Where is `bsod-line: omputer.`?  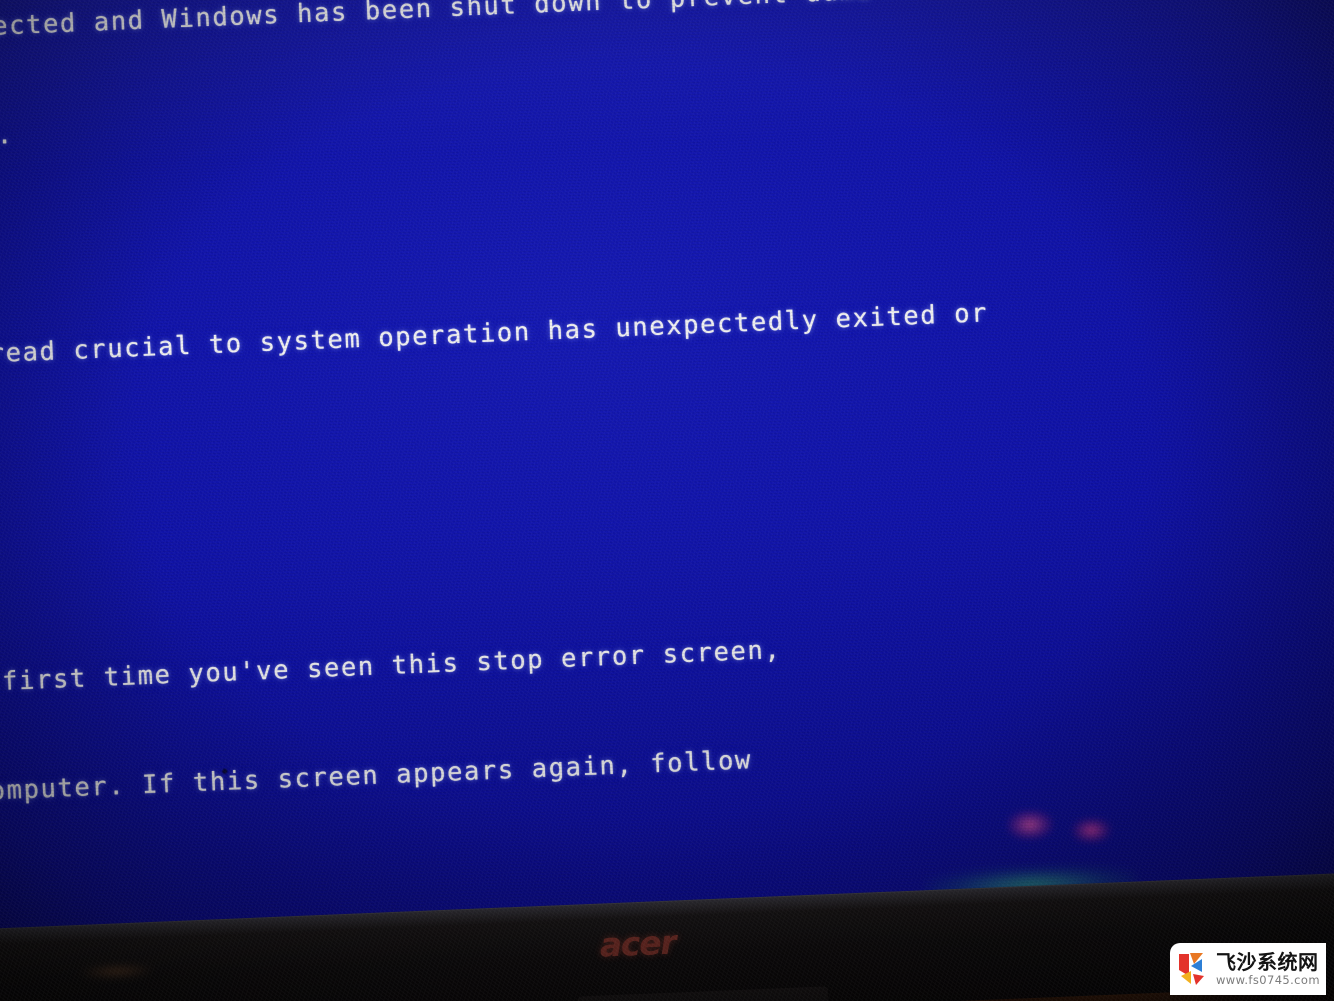
bsod-line: omputer. is located at coordinates (7, 138).